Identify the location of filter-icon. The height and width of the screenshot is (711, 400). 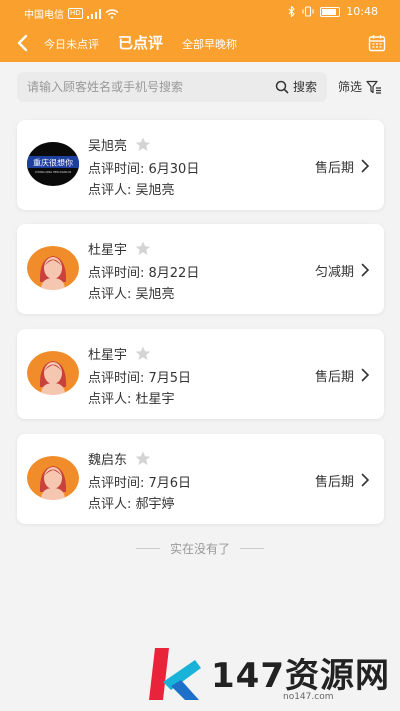
(374, 87).